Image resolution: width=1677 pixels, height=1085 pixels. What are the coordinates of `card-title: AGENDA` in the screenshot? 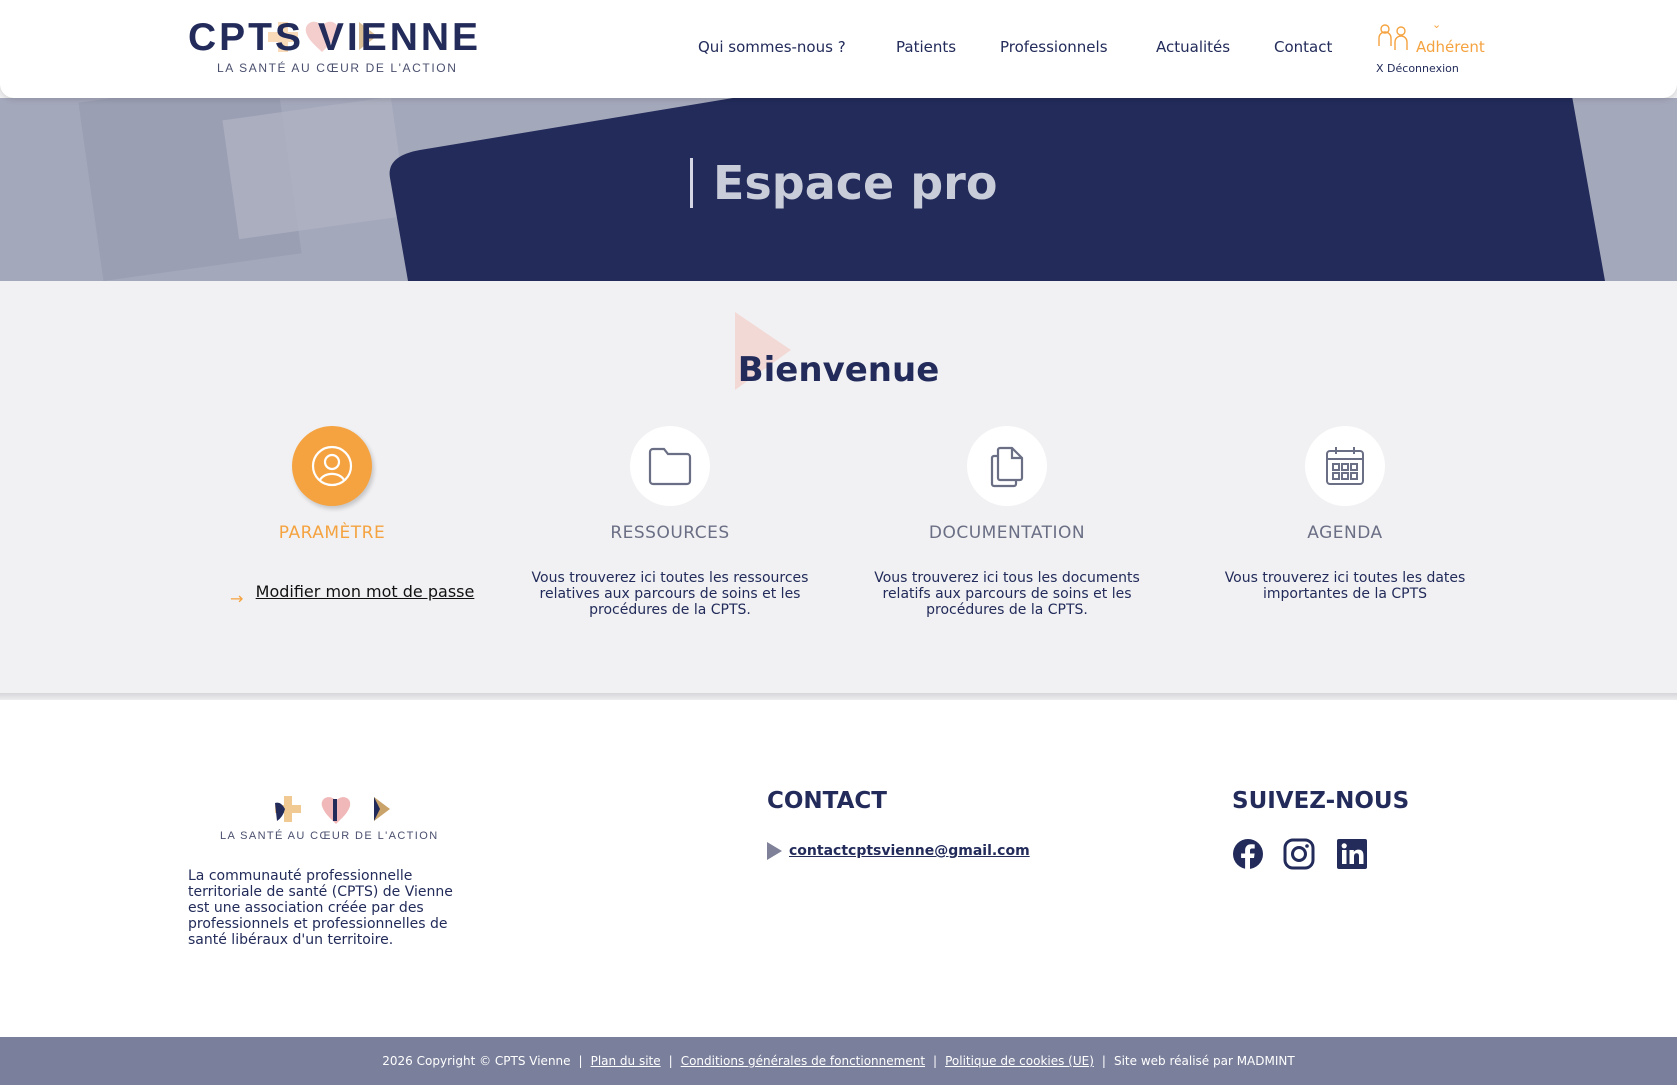 It's located at (1345, 533).